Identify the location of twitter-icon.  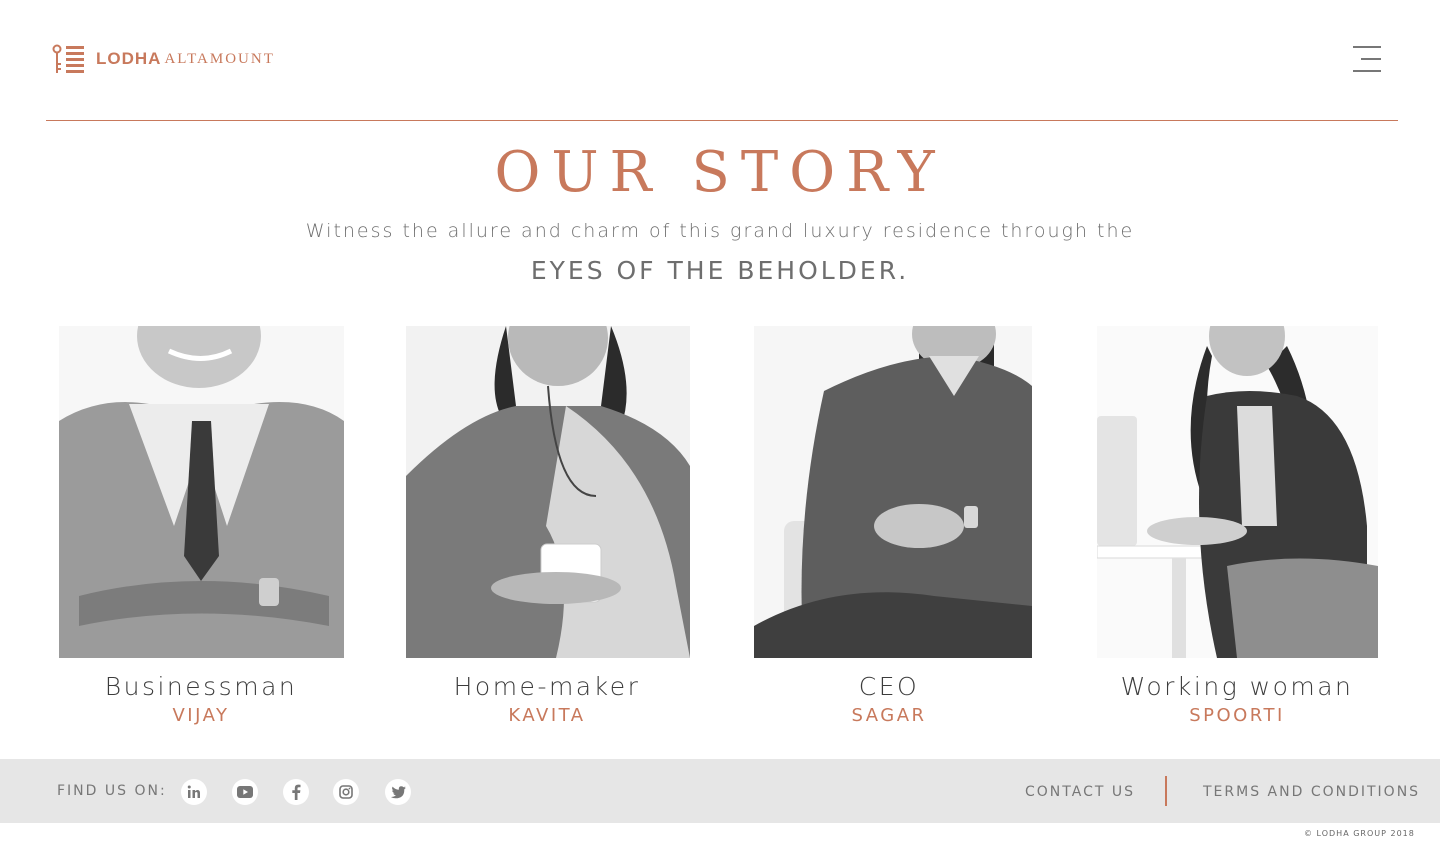
(398, 792).